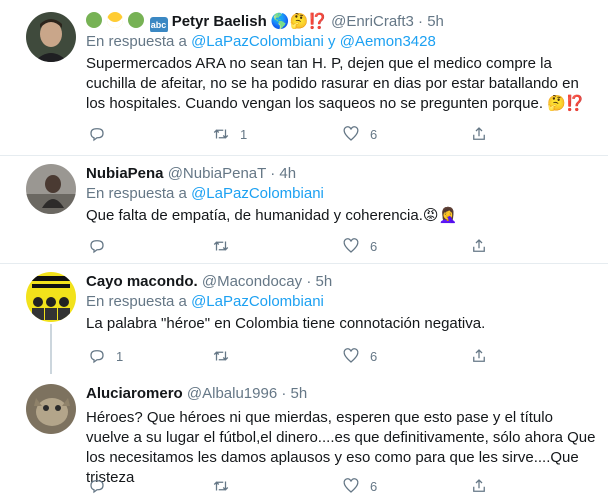 This screenshot has height=496, width=608. I want to click on display-name: Aluciaromero, so click(134, 393).